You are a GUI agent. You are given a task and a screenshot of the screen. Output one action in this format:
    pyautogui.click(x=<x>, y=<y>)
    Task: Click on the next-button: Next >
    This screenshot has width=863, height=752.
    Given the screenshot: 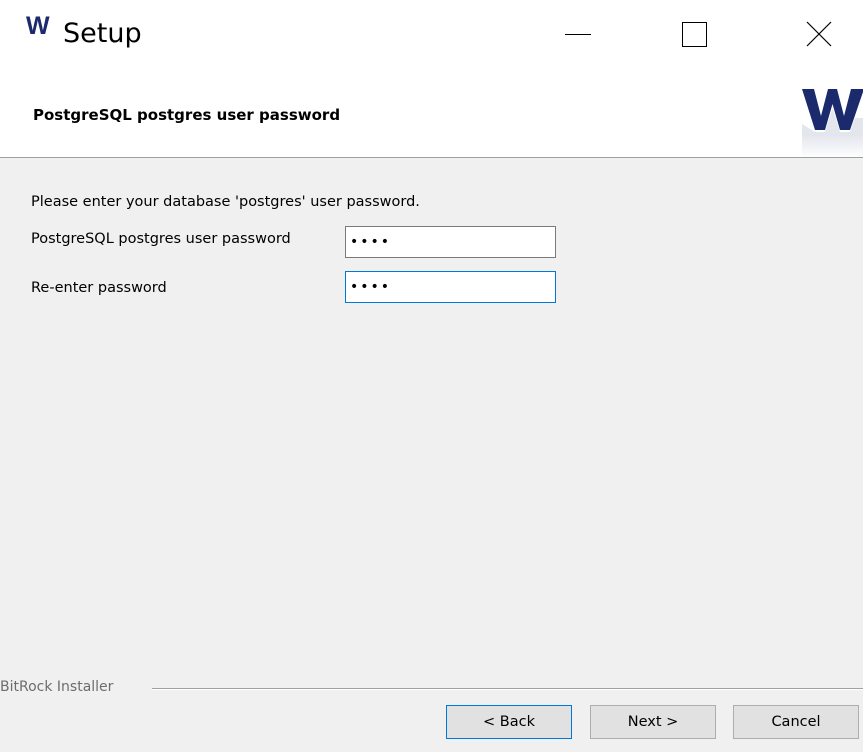 What is the action you would take?
    pyautogui.click(x=653, y=722)
    